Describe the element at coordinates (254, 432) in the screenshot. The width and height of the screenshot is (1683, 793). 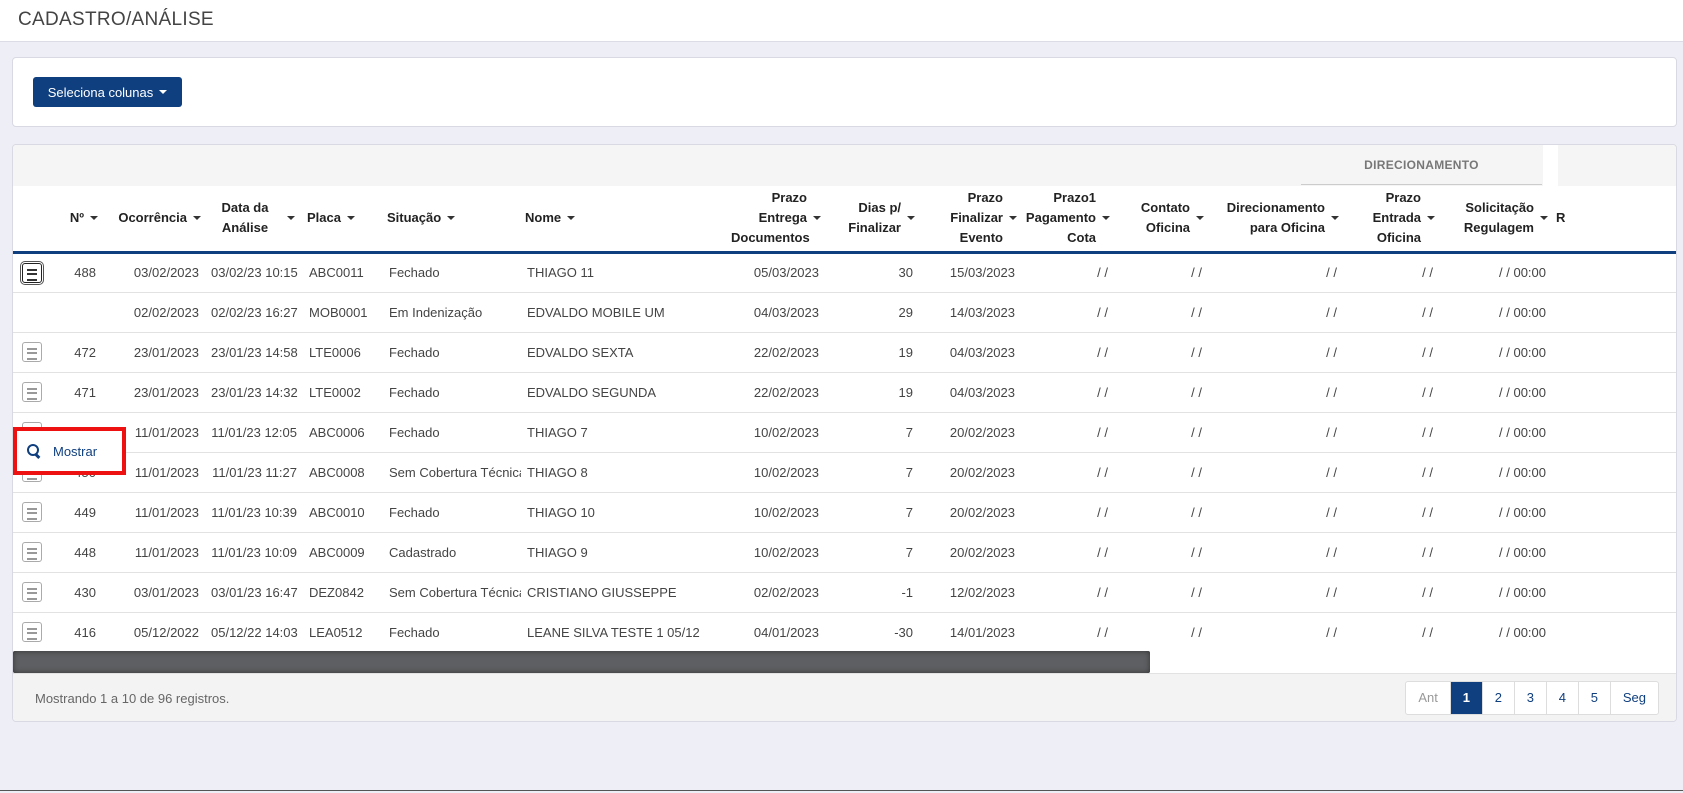
I see `cell-data-analise: 11/01/23 12:05` at that location.